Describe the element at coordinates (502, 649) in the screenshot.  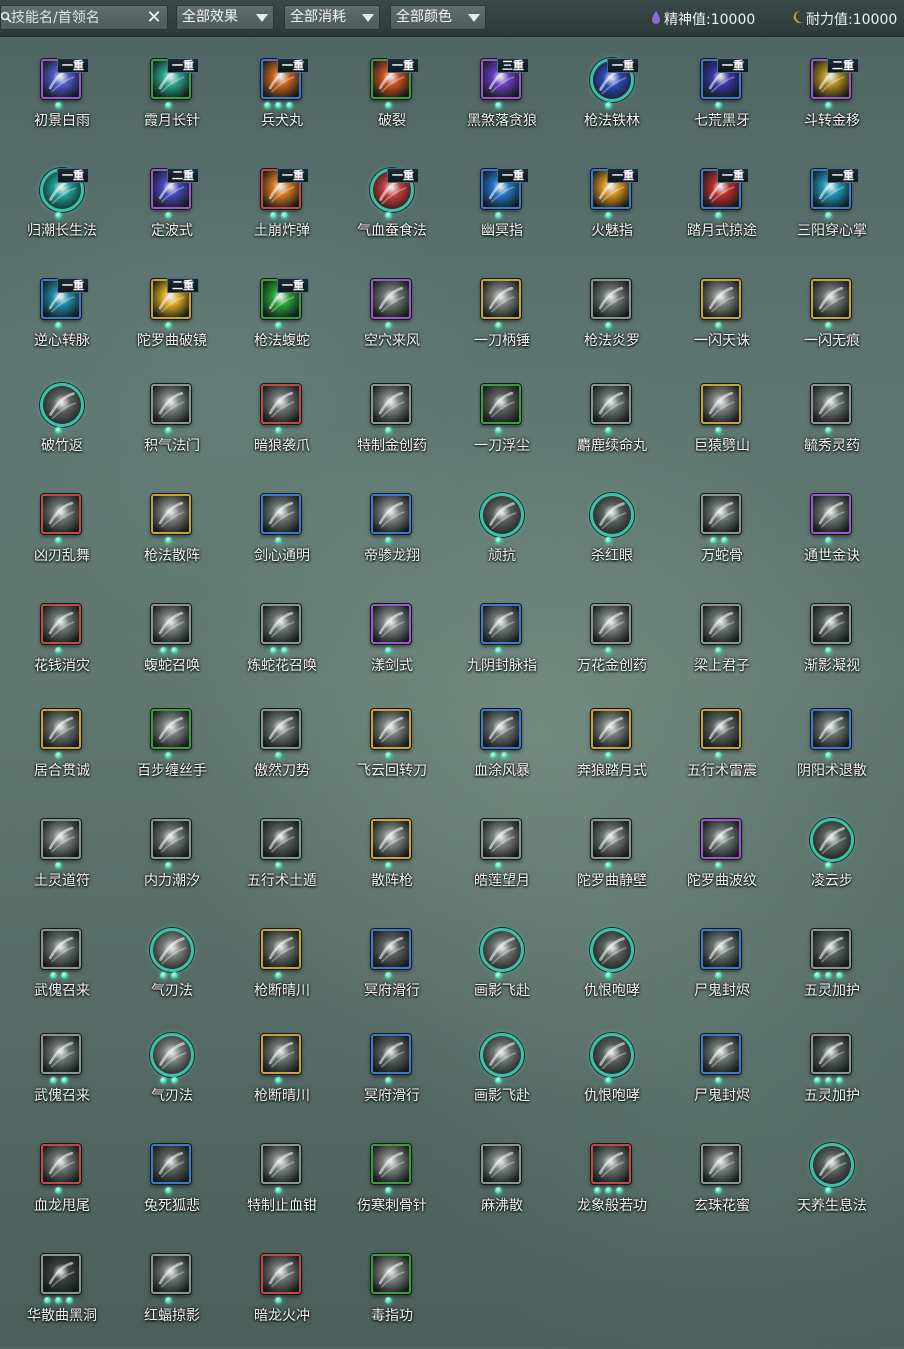
I see `skill-slot: 九阴封脉指` at that location.